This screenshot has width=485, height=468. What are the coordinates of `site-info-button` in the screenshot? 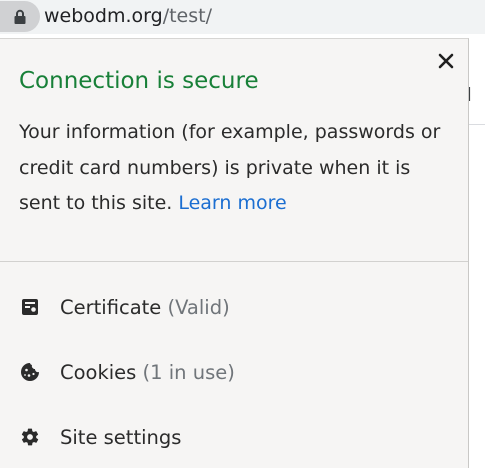 It's located at (20, 16).